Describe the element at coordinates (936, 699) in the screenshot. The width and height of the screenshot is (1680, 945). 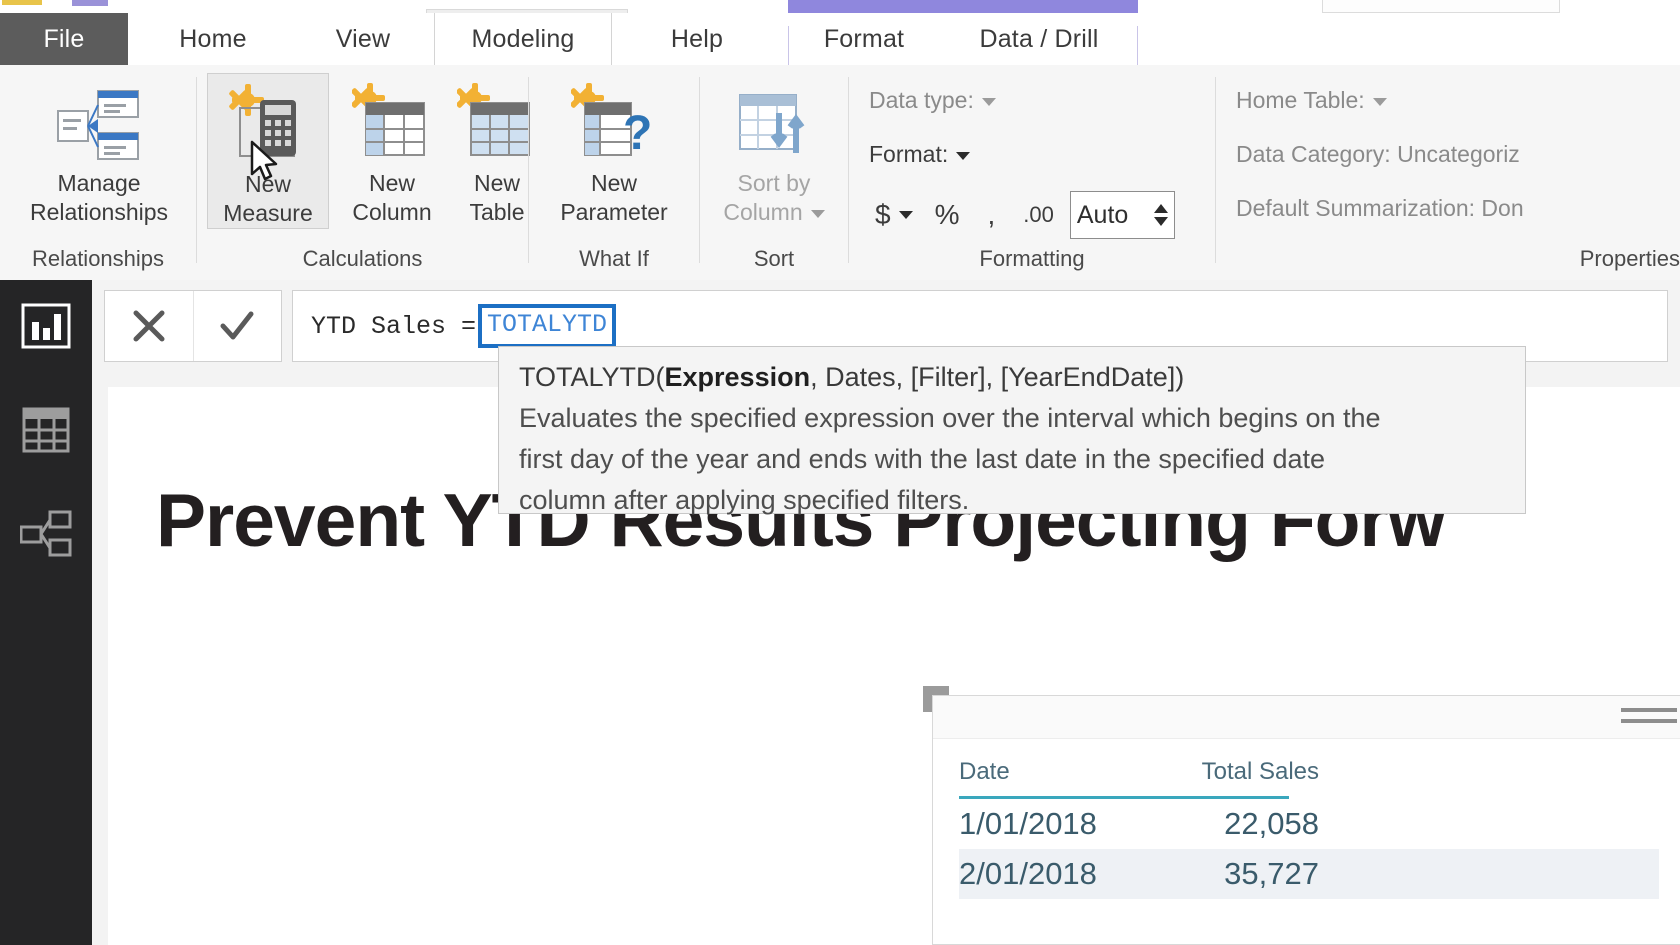
I see `visual-resize-handle-top-left` at that location.